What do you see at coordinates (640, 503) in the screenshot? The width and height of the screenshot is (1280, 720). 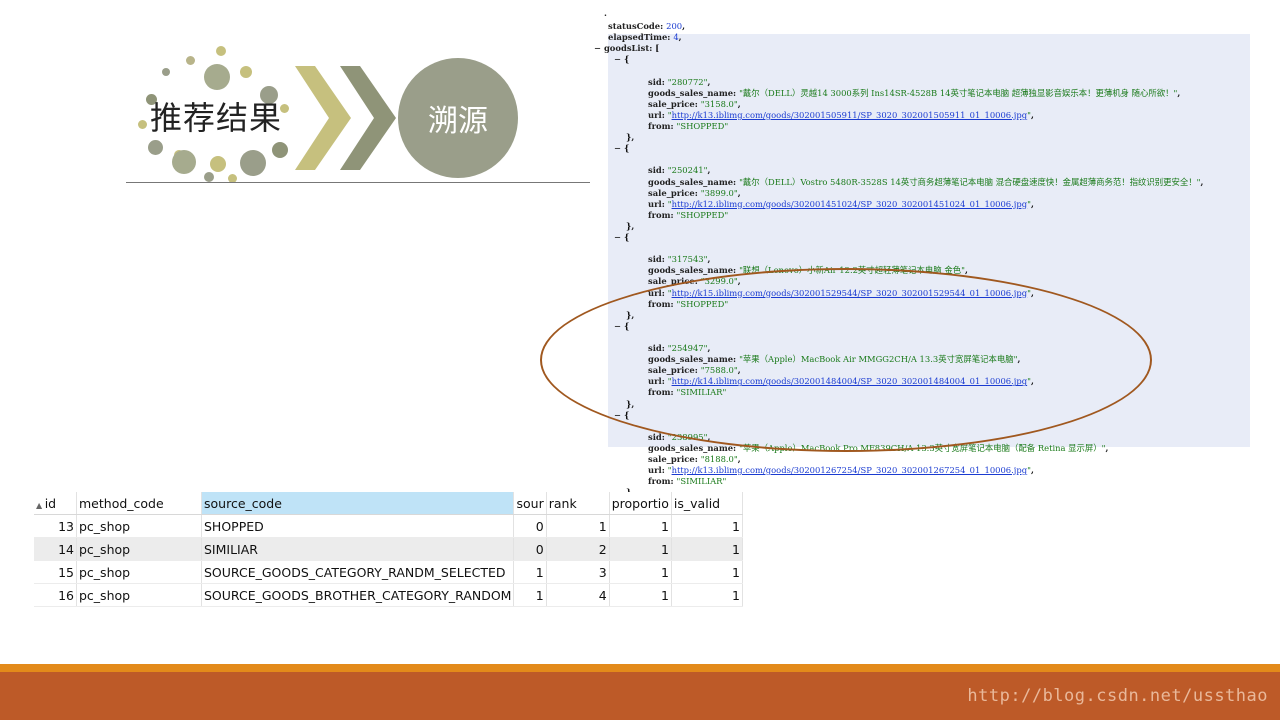 I see `column-header-proportion: proportio` at bounding box center [640, 503].